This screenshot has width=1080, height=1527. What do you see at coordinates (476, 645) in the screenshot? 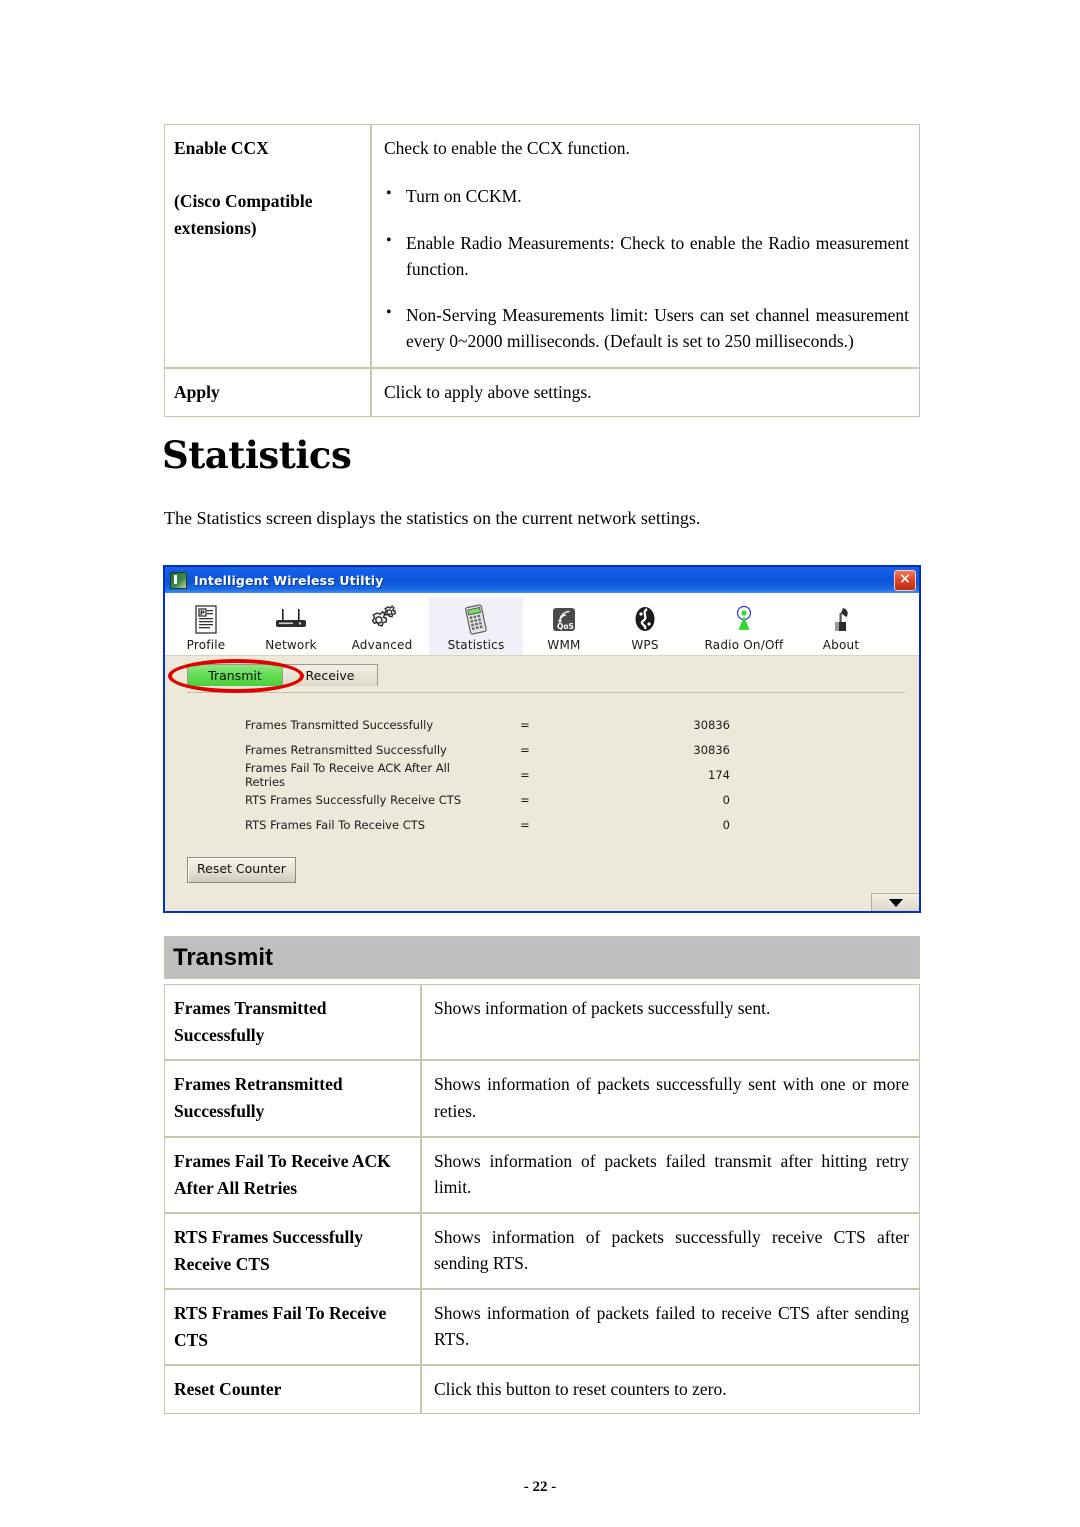
I see `toolbar-label: Statistics` at bounding box center [476, 645].